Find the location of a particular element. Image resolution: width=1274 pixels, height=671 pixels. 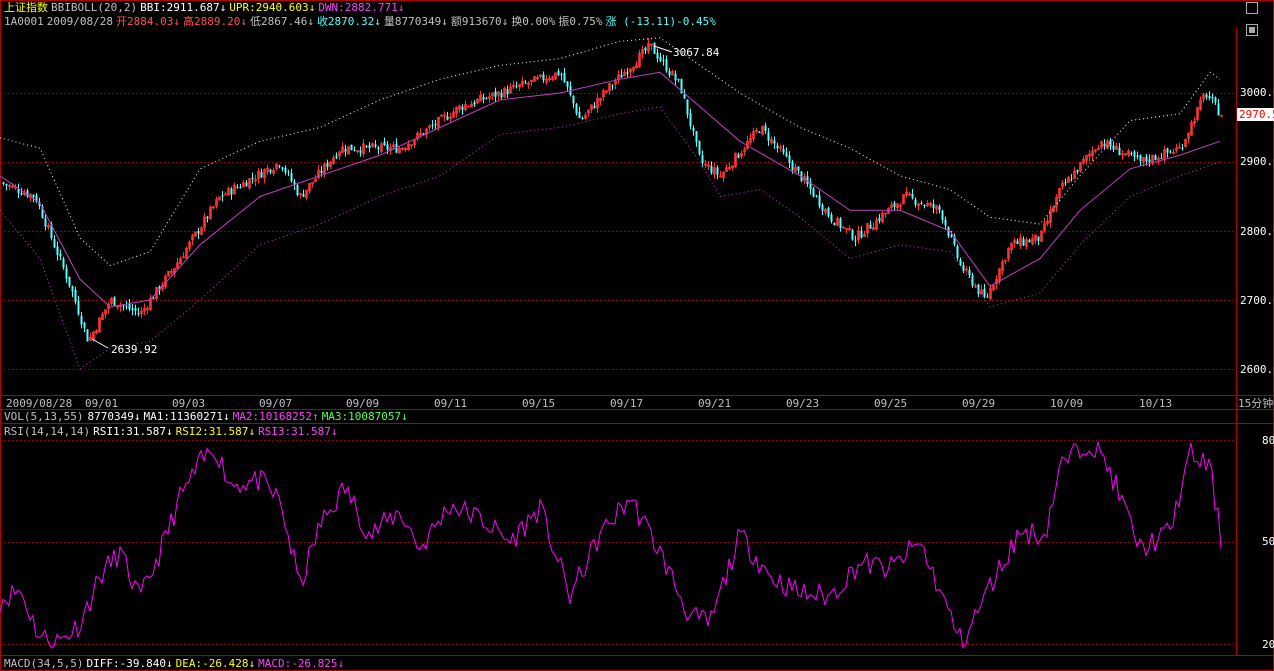

macd-diff-arrow: ↓ is located at coordinates (169, 663).